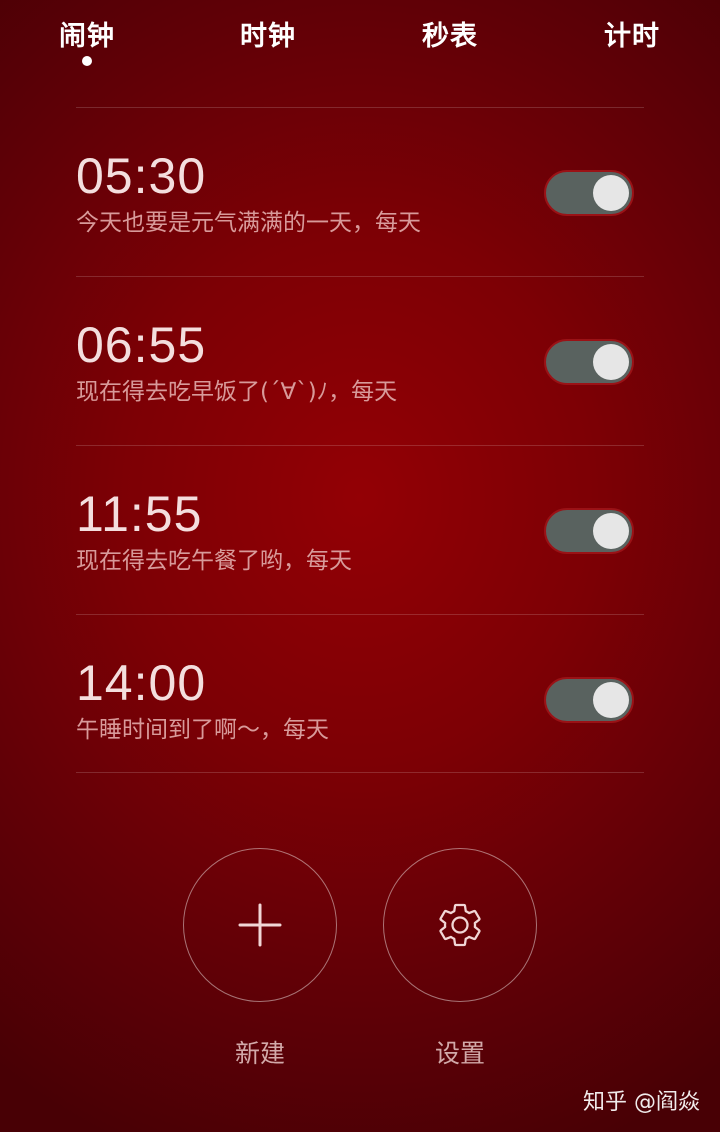  Describe the element at coordinates (641, 1102) in the screenshot. I see `watermark: 知乎 @阎焱` at that location.